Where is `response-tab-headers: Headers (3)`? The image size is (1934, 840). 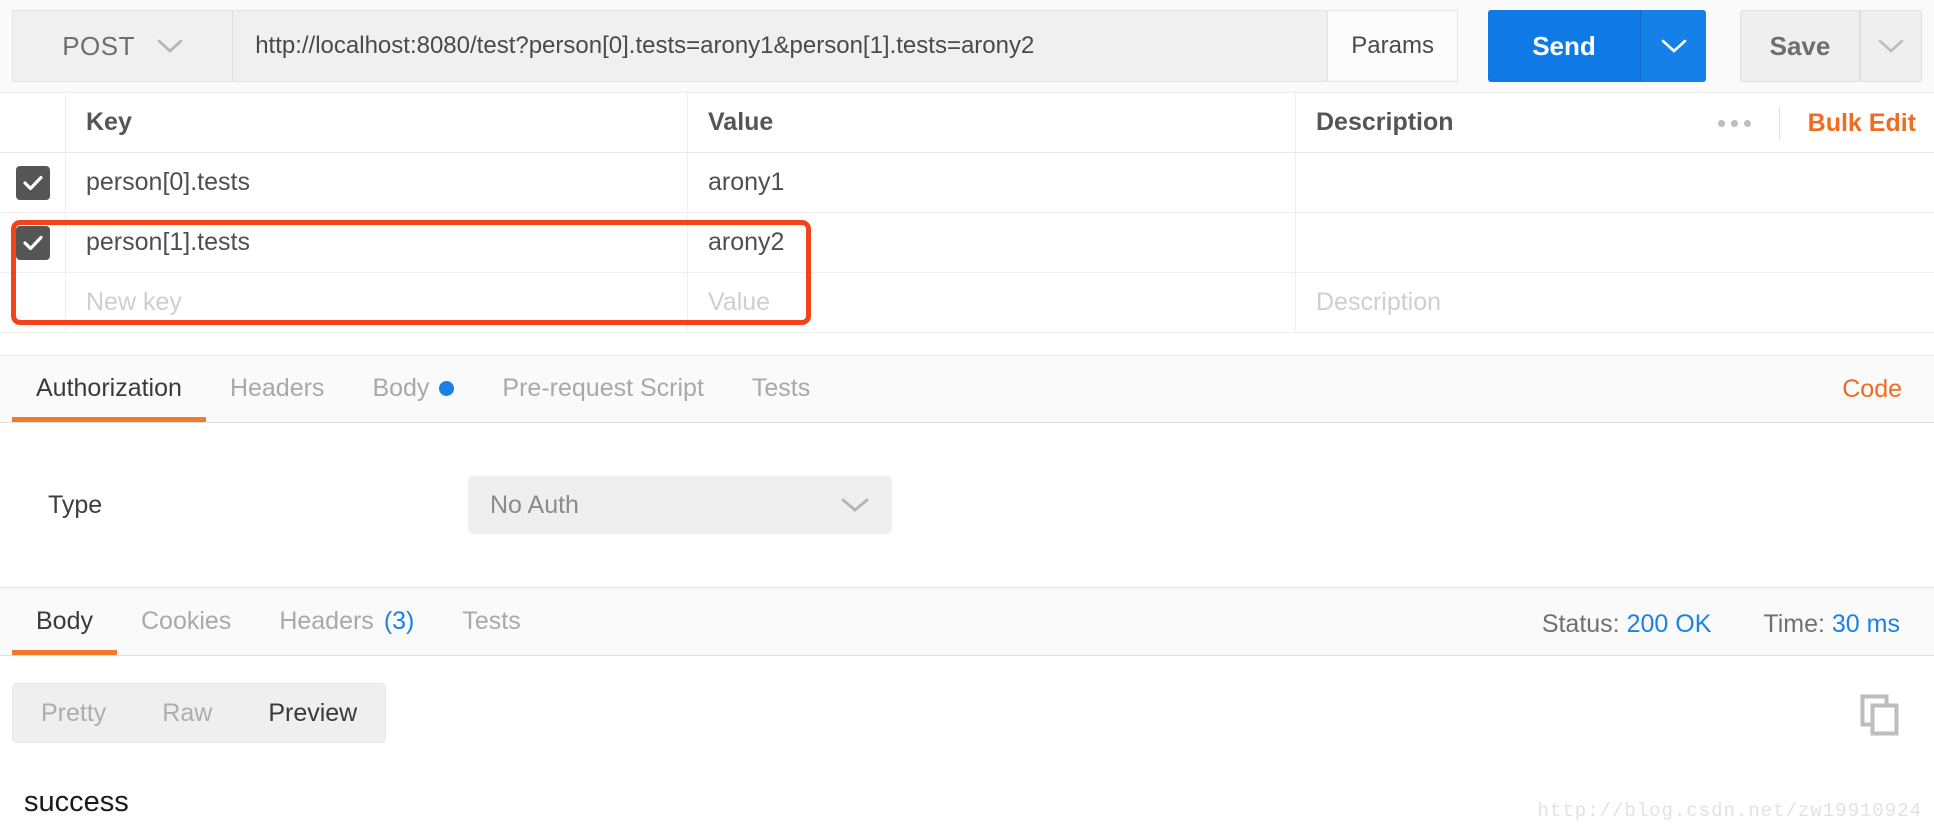 response-tab-headers: Headers (3) is located at coordinates (346, 621).